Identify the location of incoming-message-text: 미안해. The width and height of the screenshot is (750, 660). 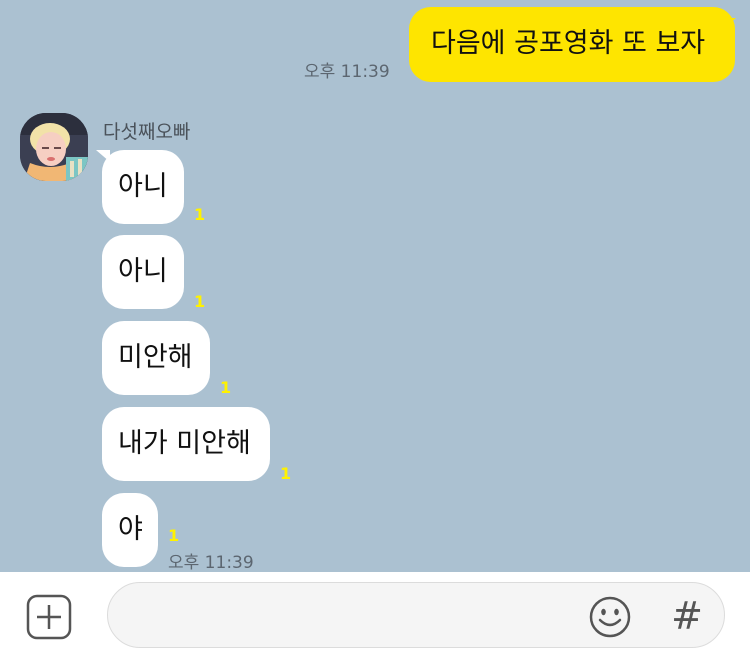
(155, 357).